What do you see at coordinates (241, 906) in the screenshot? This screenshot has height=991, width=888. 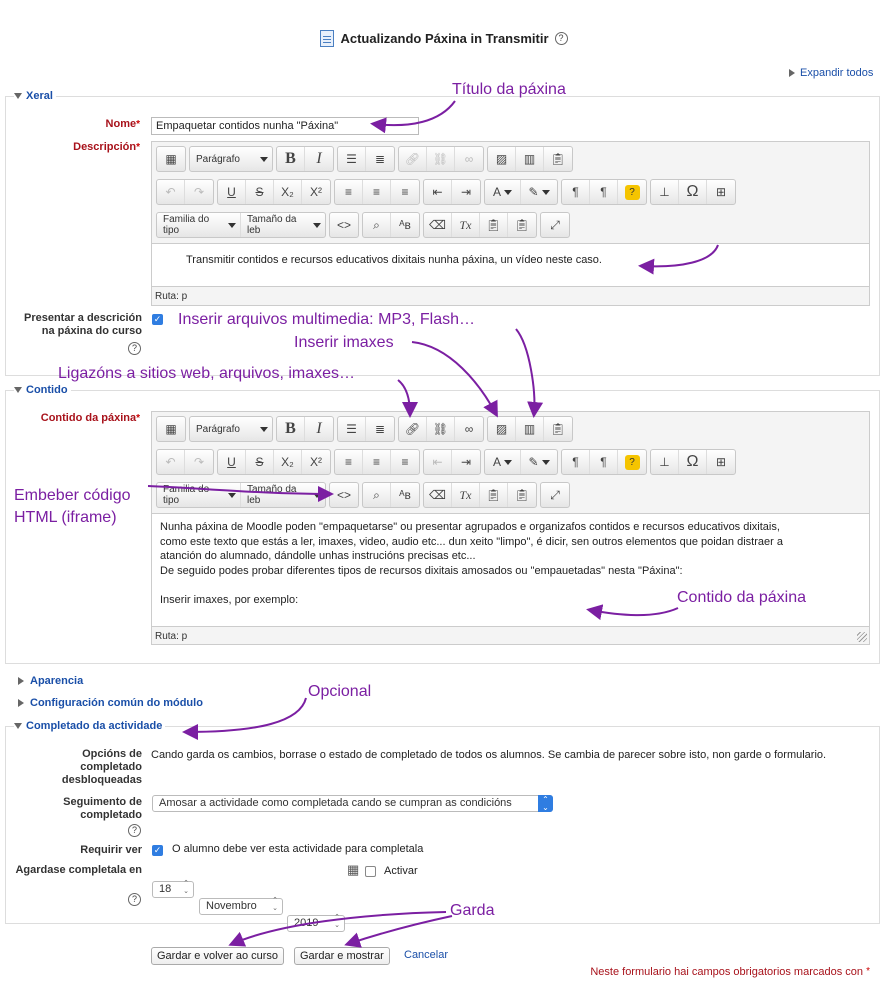 I see `month-select: Novembro` at bounding box center [241, 906].